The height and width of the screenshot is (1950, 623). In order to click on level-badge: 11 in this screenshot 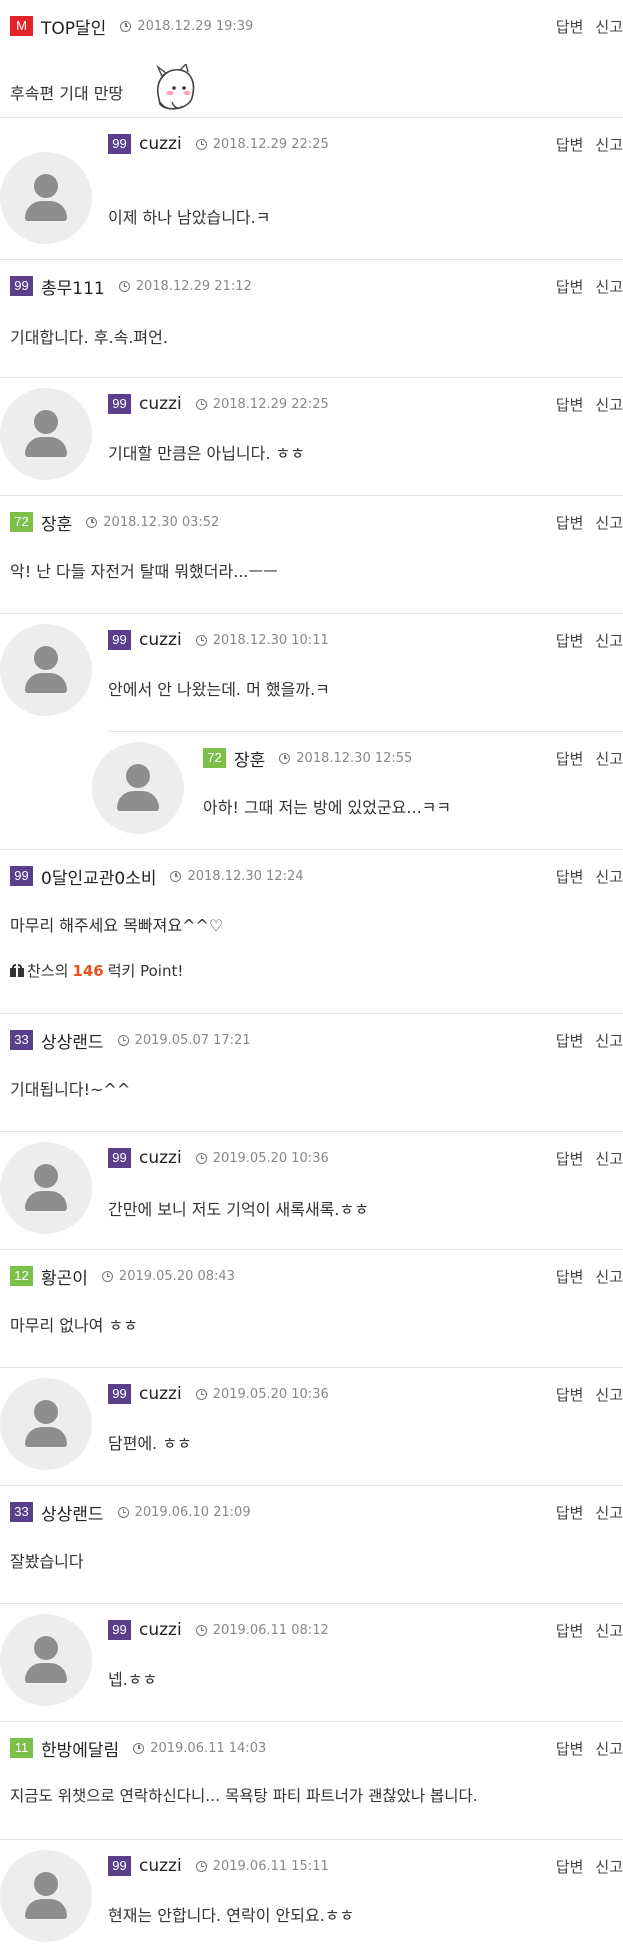, I will do `click(21, 1748)`.